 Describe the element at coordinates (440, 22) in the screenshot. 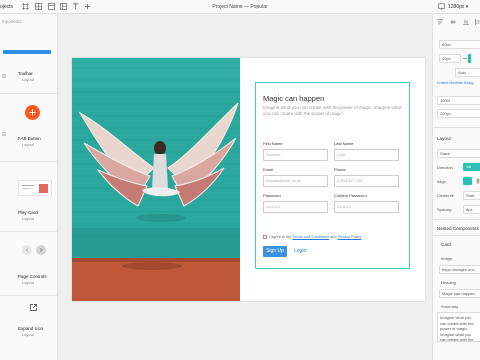

I see `align-top-icon` at that location.